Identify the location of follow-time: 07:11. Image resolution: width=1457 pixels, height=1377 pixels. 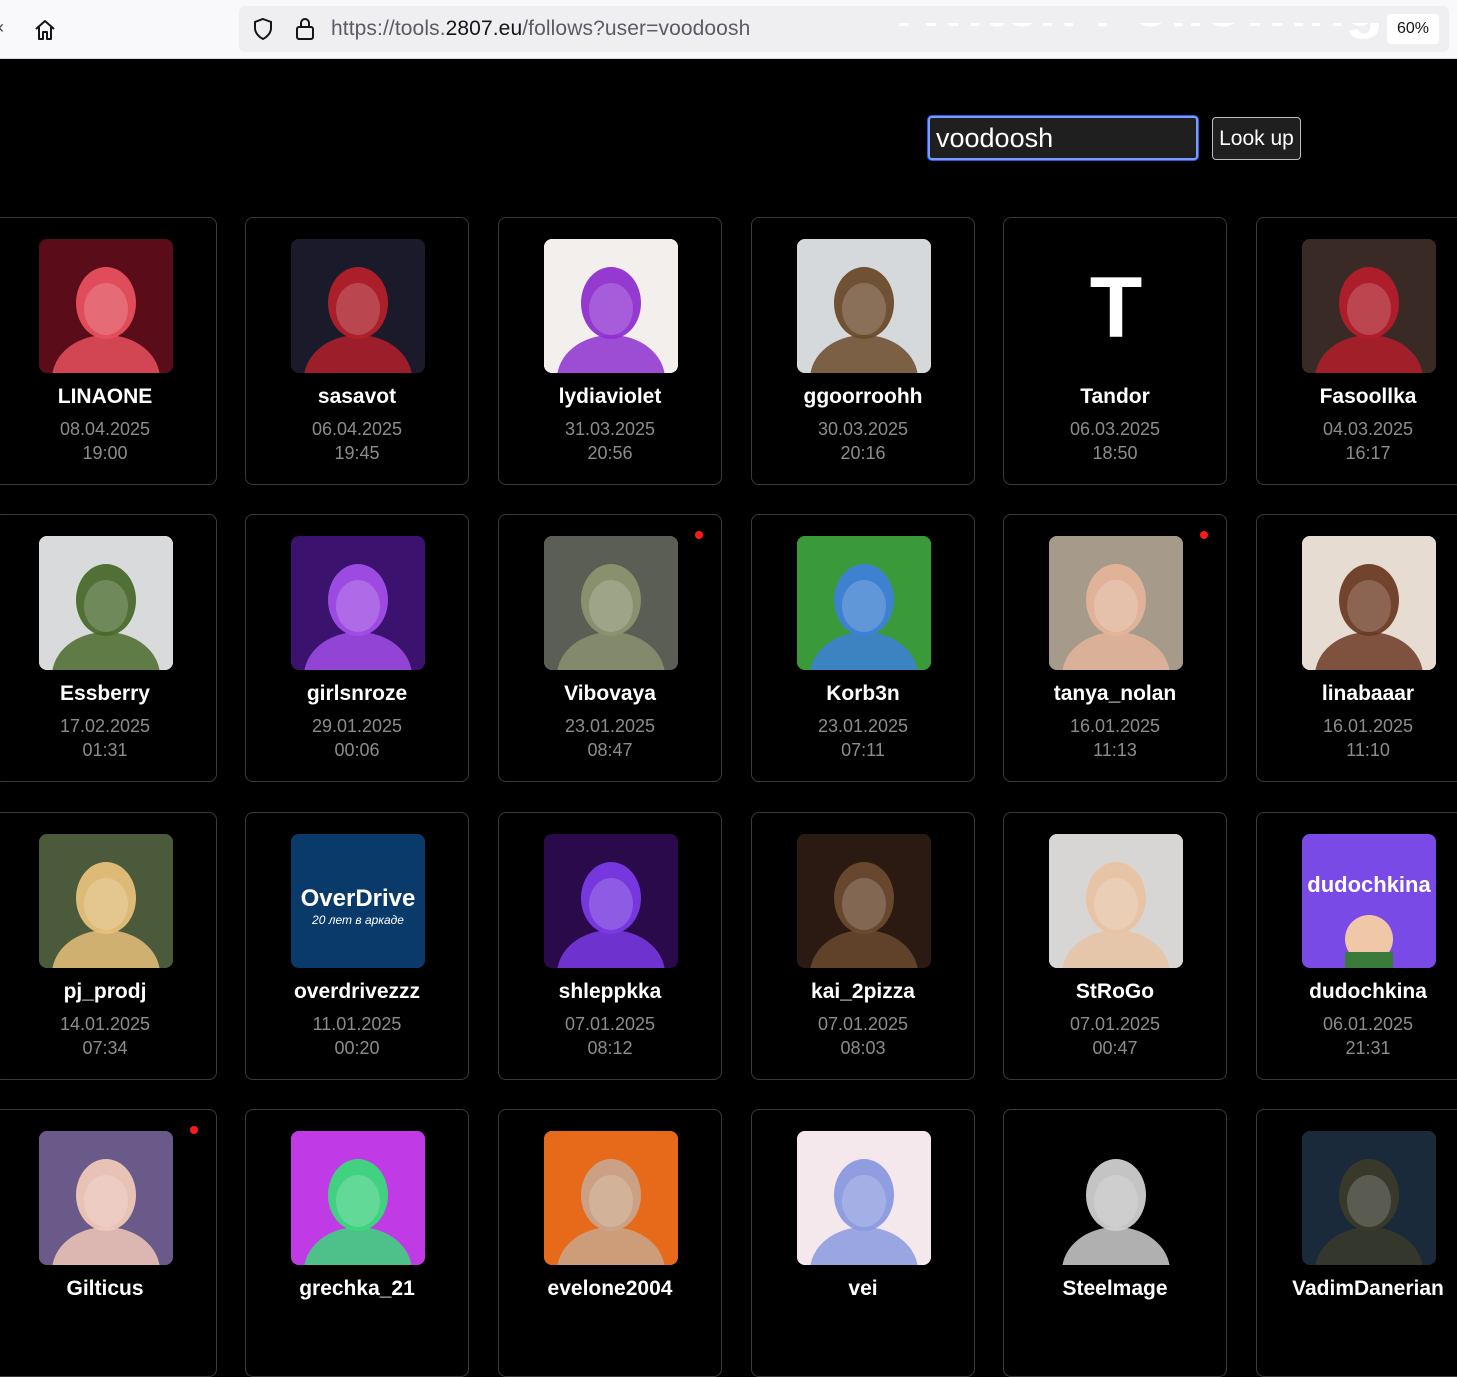
(863, 750).